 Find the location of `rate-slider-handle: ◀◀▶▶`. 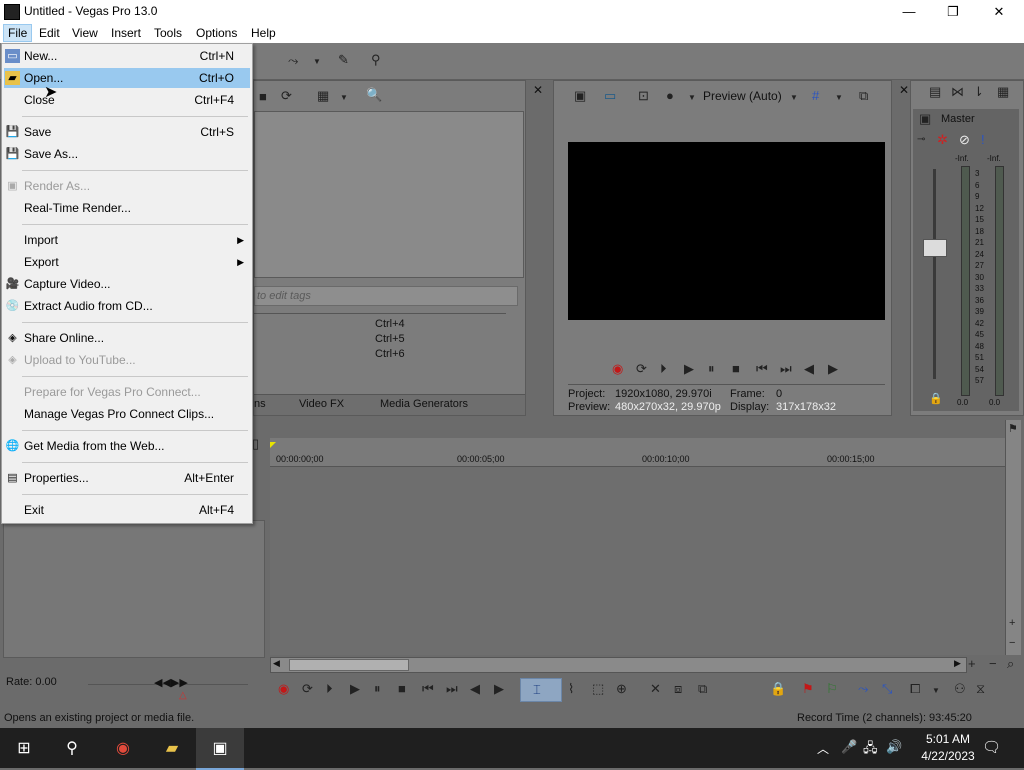

rate-slider-handle: ◀◀▶▶ is located at coordinates (171, 682).